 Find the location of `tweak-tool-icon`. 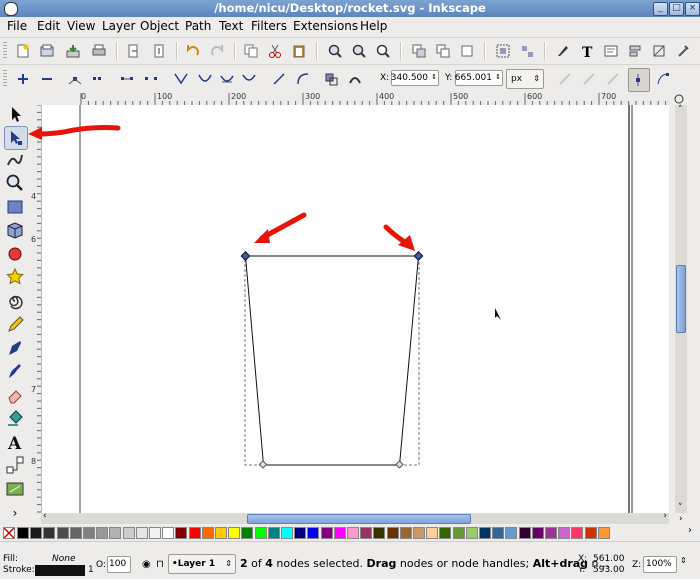

tweak-tool-icon is located at coordinates (15, 160).